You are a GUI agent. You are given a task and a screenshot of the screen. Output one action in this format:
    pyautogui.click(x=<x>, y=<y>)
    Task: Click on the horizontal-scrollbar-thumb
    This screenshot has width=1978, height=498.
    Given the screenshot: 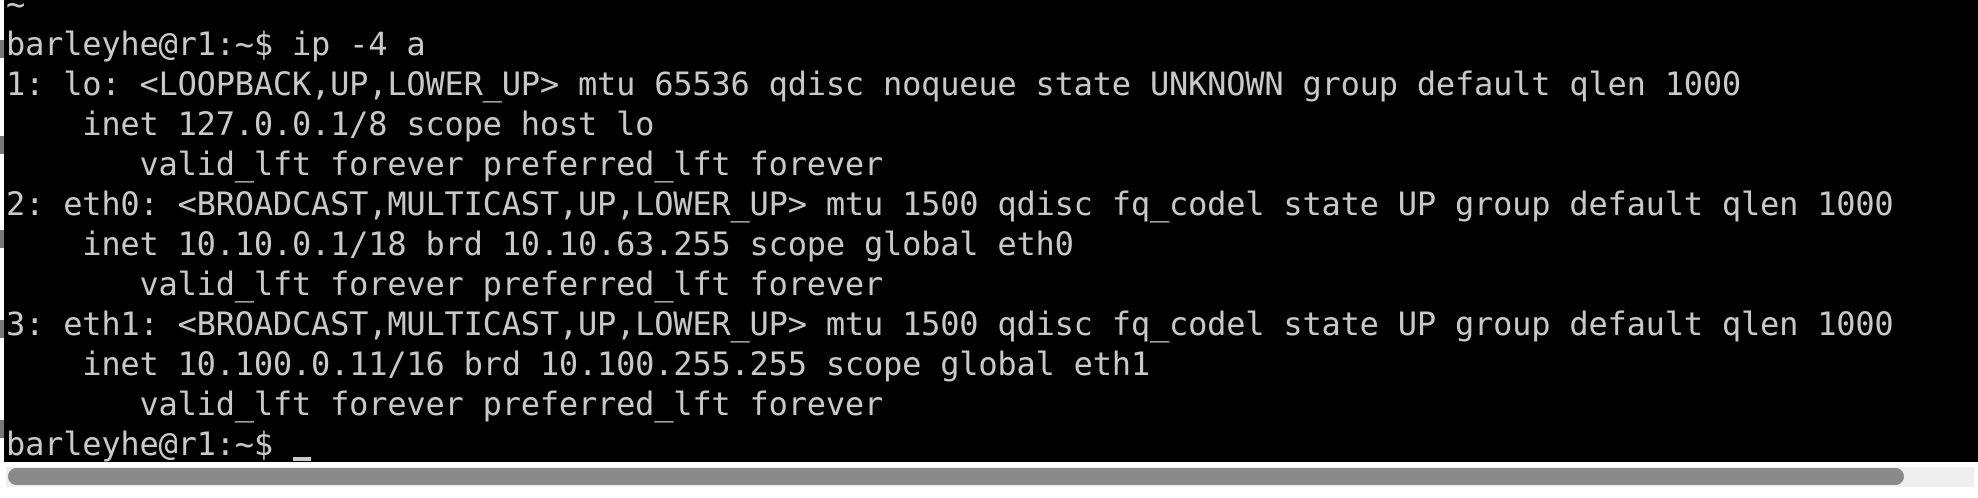 What is the action you would take?
    pyautogui.click(x=956, y=476)
    